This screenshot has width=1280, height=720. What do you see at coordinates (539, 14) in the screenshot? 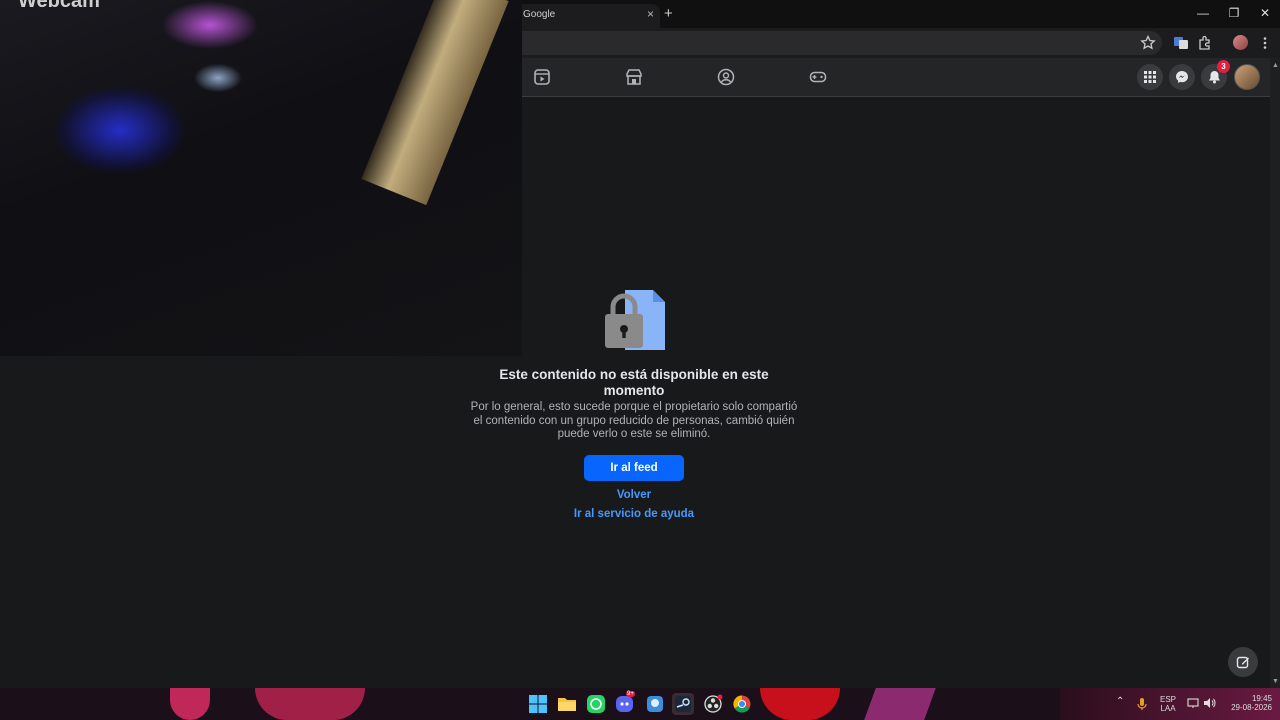
I see `tab-title: Google` at bounding box center [539, 14].